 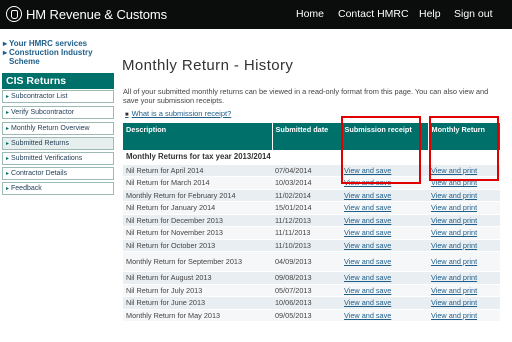 What do you see at coordinates (311, 157) in the screenshot?
I see `tax-year-heading: Monthly Returns for tax year 2013/2014` at bounding box center [311, 157].